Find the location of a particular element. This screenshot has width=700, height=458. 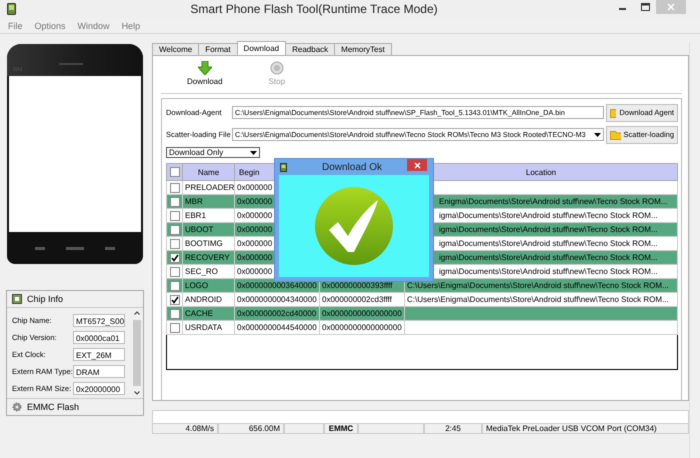

table-cell: 0x000000000393ffff is located at coordinates (357, 285).